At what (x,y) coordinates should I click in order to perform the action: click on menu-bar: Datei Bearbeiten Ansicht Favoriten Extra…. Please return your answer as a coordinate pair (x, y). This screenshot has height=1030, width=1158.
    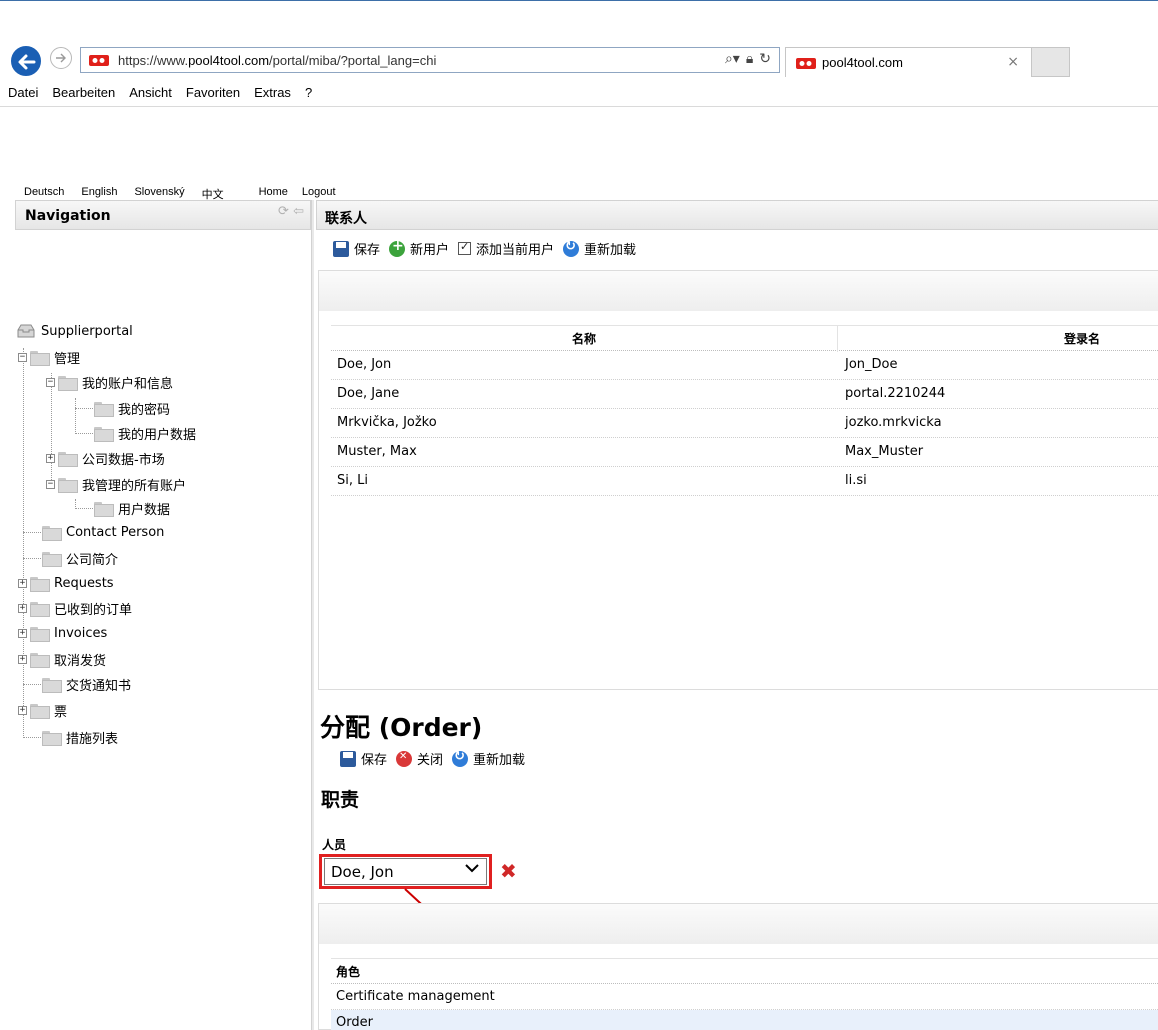
    Looking at the image, I should click on (159, 94).